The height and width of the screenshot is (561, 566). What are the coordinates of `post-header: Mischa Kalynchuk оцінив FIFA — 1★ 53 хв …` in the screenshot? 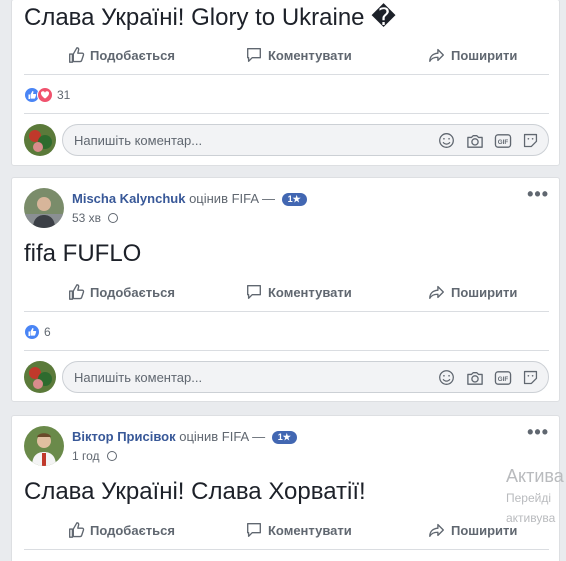 It's located at (285, 206).